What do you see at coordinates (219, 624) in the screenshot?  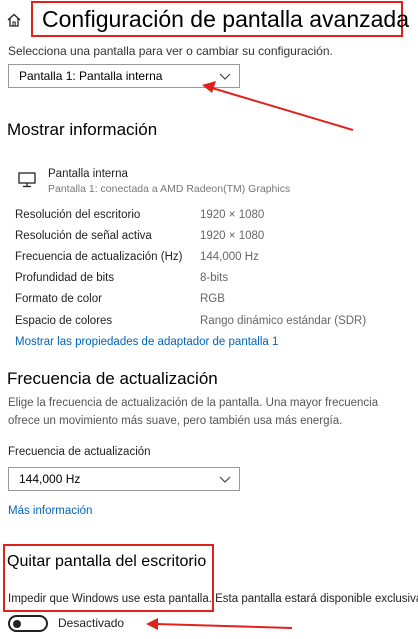 I see `annotation-arrow` at bounding box center [219, 624].